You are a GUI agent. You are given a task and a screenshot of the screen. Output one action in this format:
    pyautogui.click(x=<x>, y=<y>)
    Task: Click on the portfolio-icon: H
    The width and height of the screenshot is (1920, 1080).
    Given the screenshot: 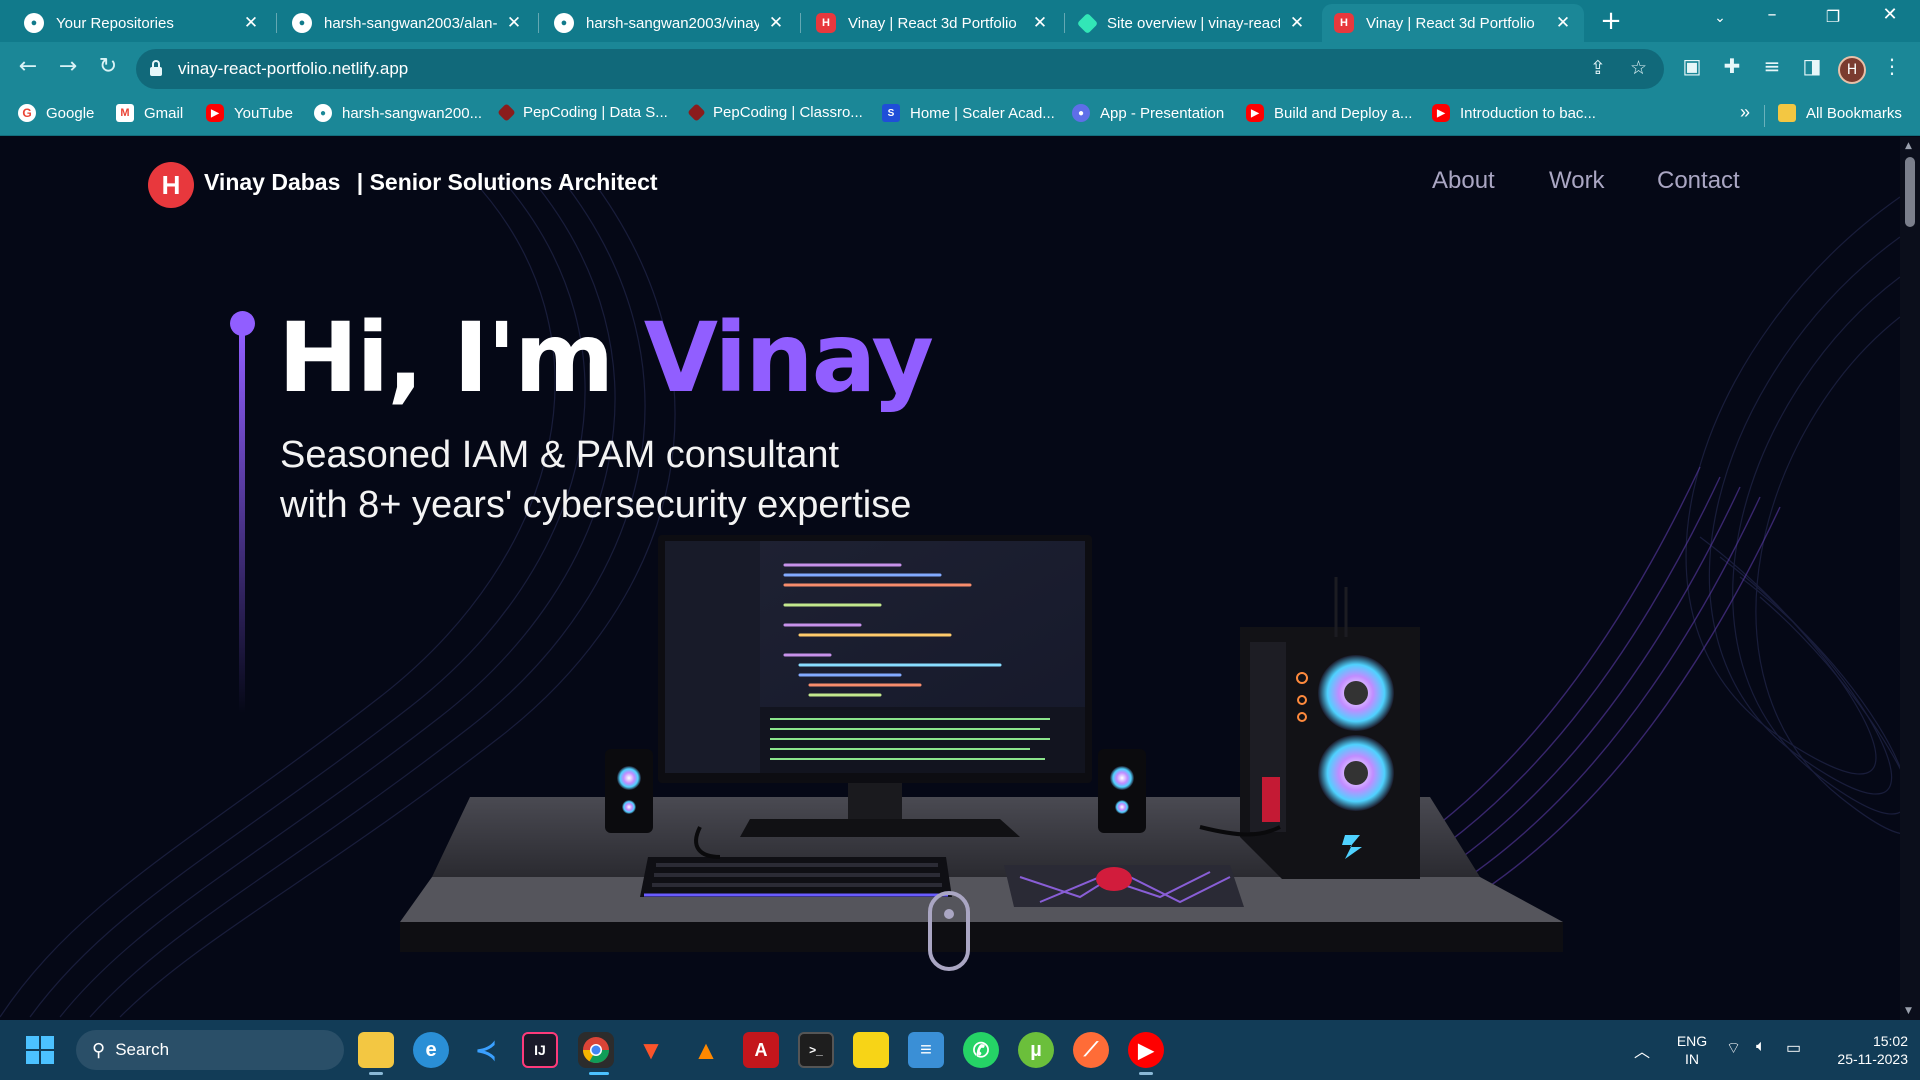 What is the action you would take?
    pyautogui.click(x=1344, y=23)
    